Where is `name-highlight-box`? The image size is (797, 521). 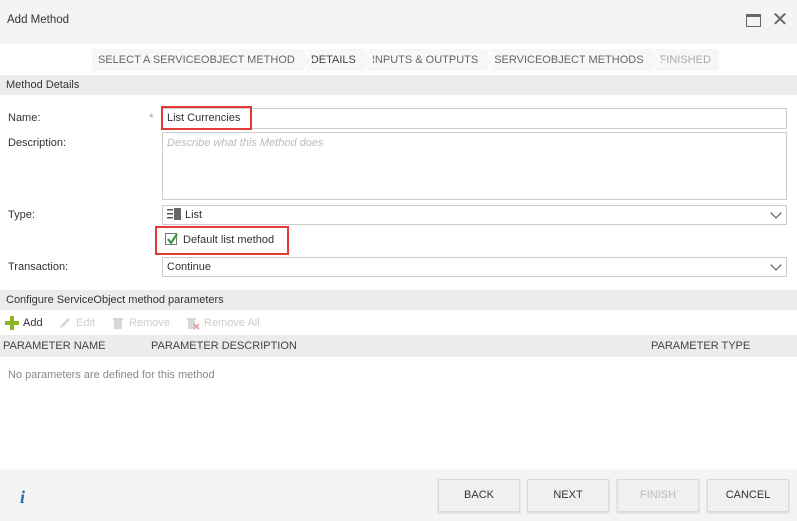 name-highlight-box is located at coordinates (206, 118).